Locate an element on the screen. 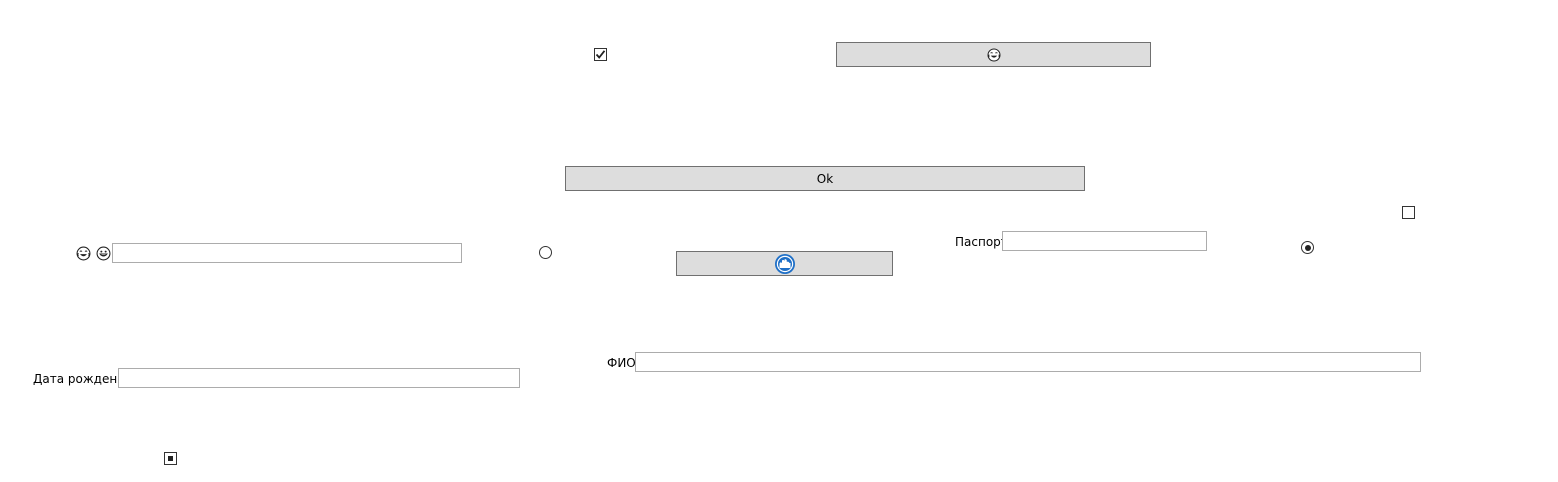 The height and width of the screenshot is (482, 1558). right-radio-button is located at coordinates (1307, 247).